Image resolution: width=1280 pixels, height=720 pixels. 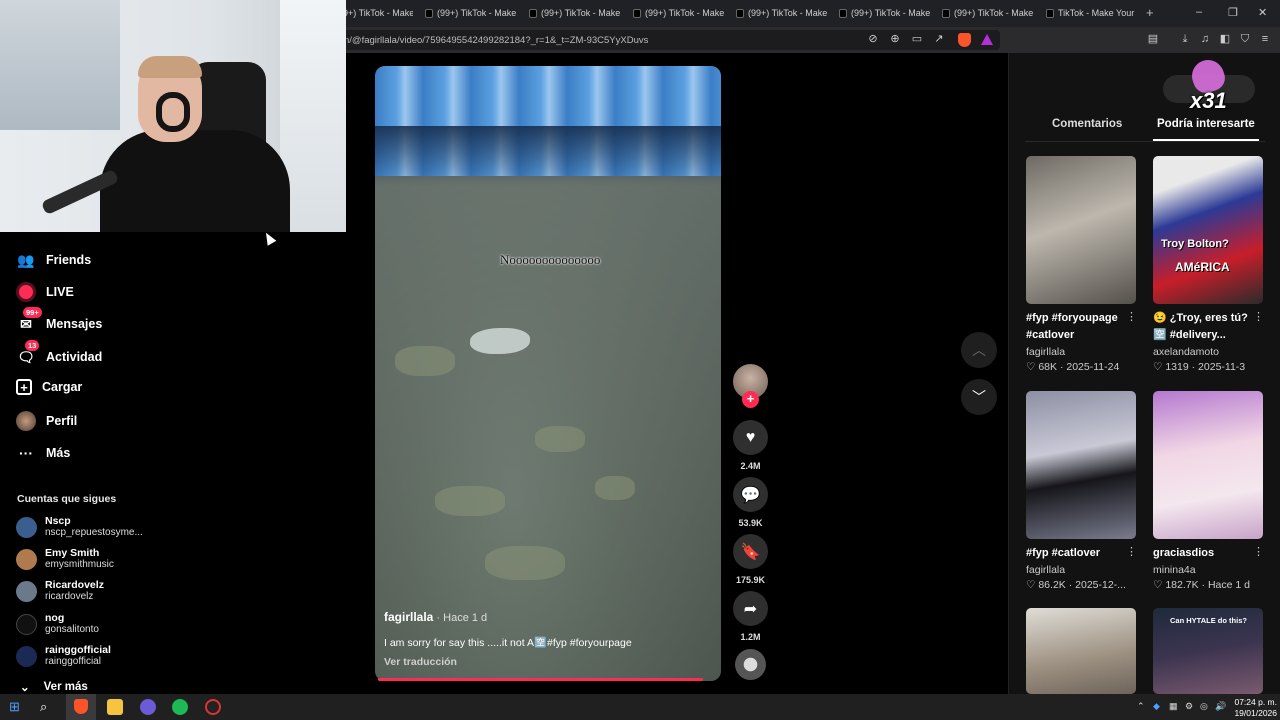 What do you see at coordinates (750, 445) in the screenshot?
I see `like-button: ♥ 2.4M` at bounding box center [750, 445].